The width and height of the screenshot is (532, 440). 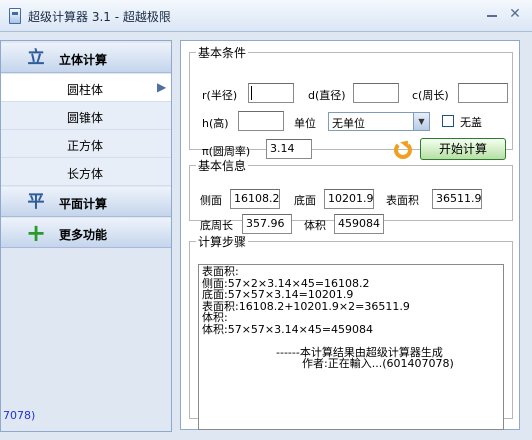 I want to click on sidebar-group-solid: 立 立体计算, so click(x=86, y=58).